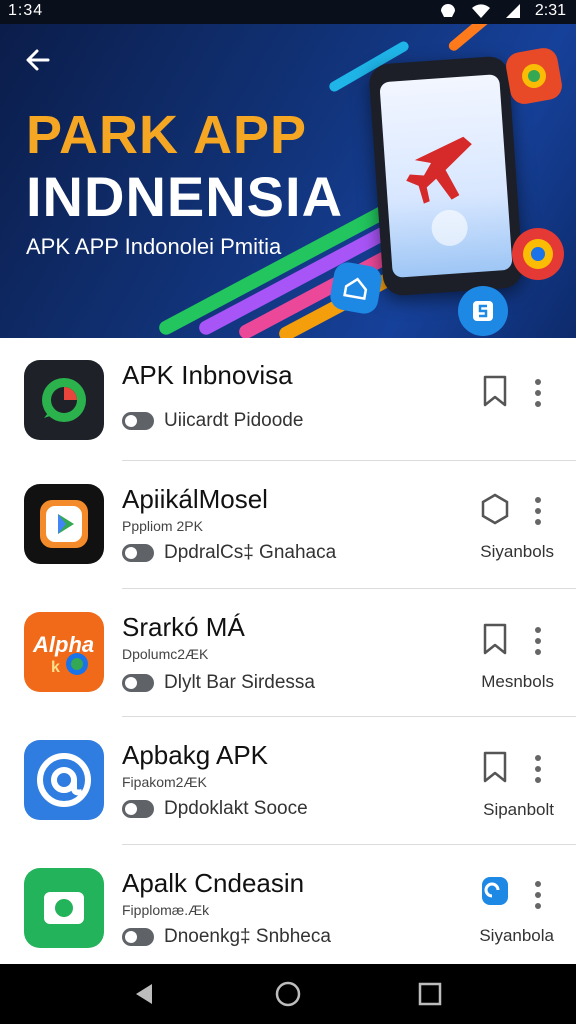 The height and width of the screenshot is (1024, 576). I want to click on svg-text: Alpha, so click(63, 644).